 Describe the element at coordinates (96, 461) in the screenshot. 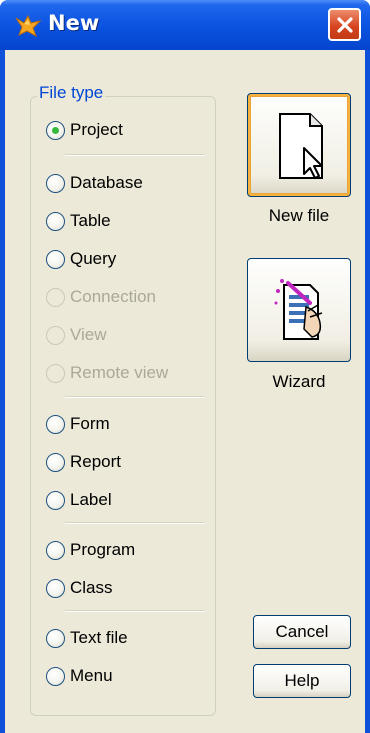

I see `radio-label: Report` at that location.